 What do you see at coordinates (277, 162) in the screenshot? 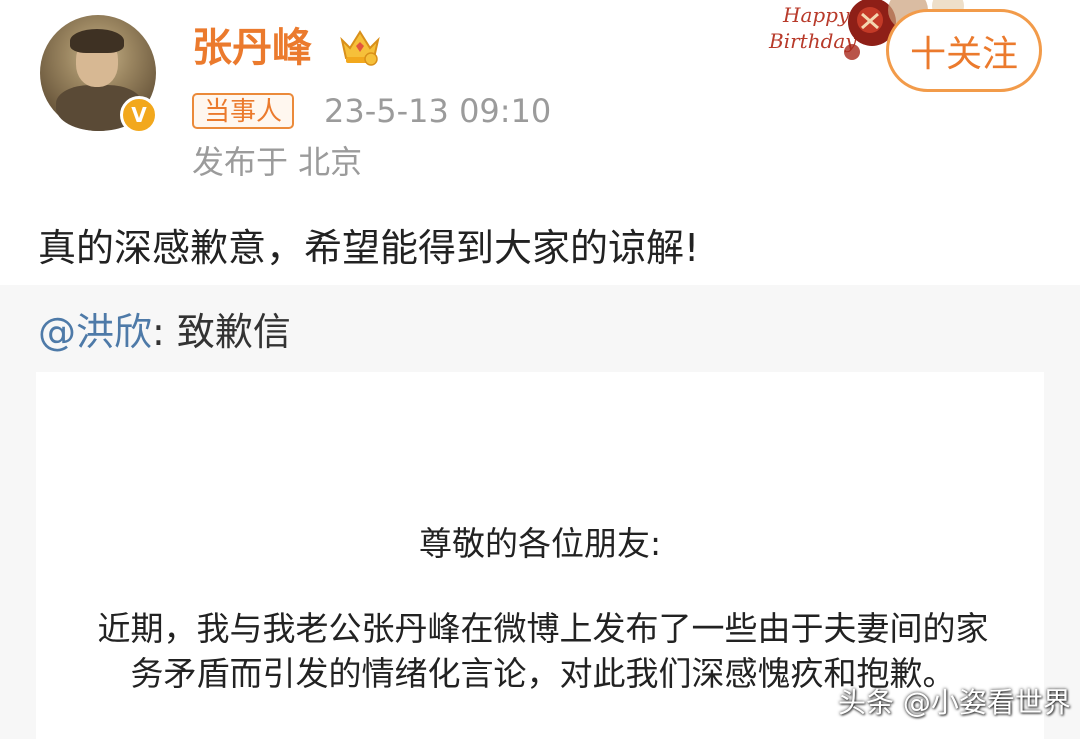
I see `post-location: 发布于 北京` at bounding box center [277, 162].